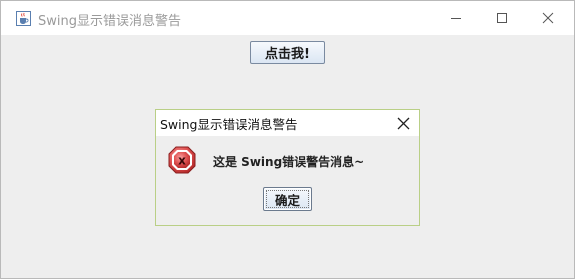 This screenshot has width=575, height=279. I want to click on dialog-title-bar: Swing显示错误消息警告, so click(287, 123).